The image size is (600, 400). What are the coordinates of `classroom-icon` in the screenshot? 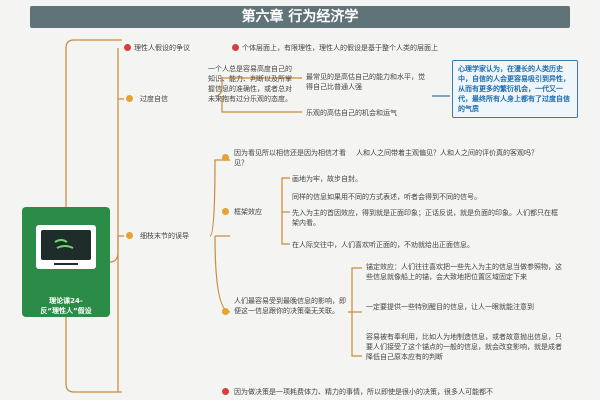 It's located at (66, 247).